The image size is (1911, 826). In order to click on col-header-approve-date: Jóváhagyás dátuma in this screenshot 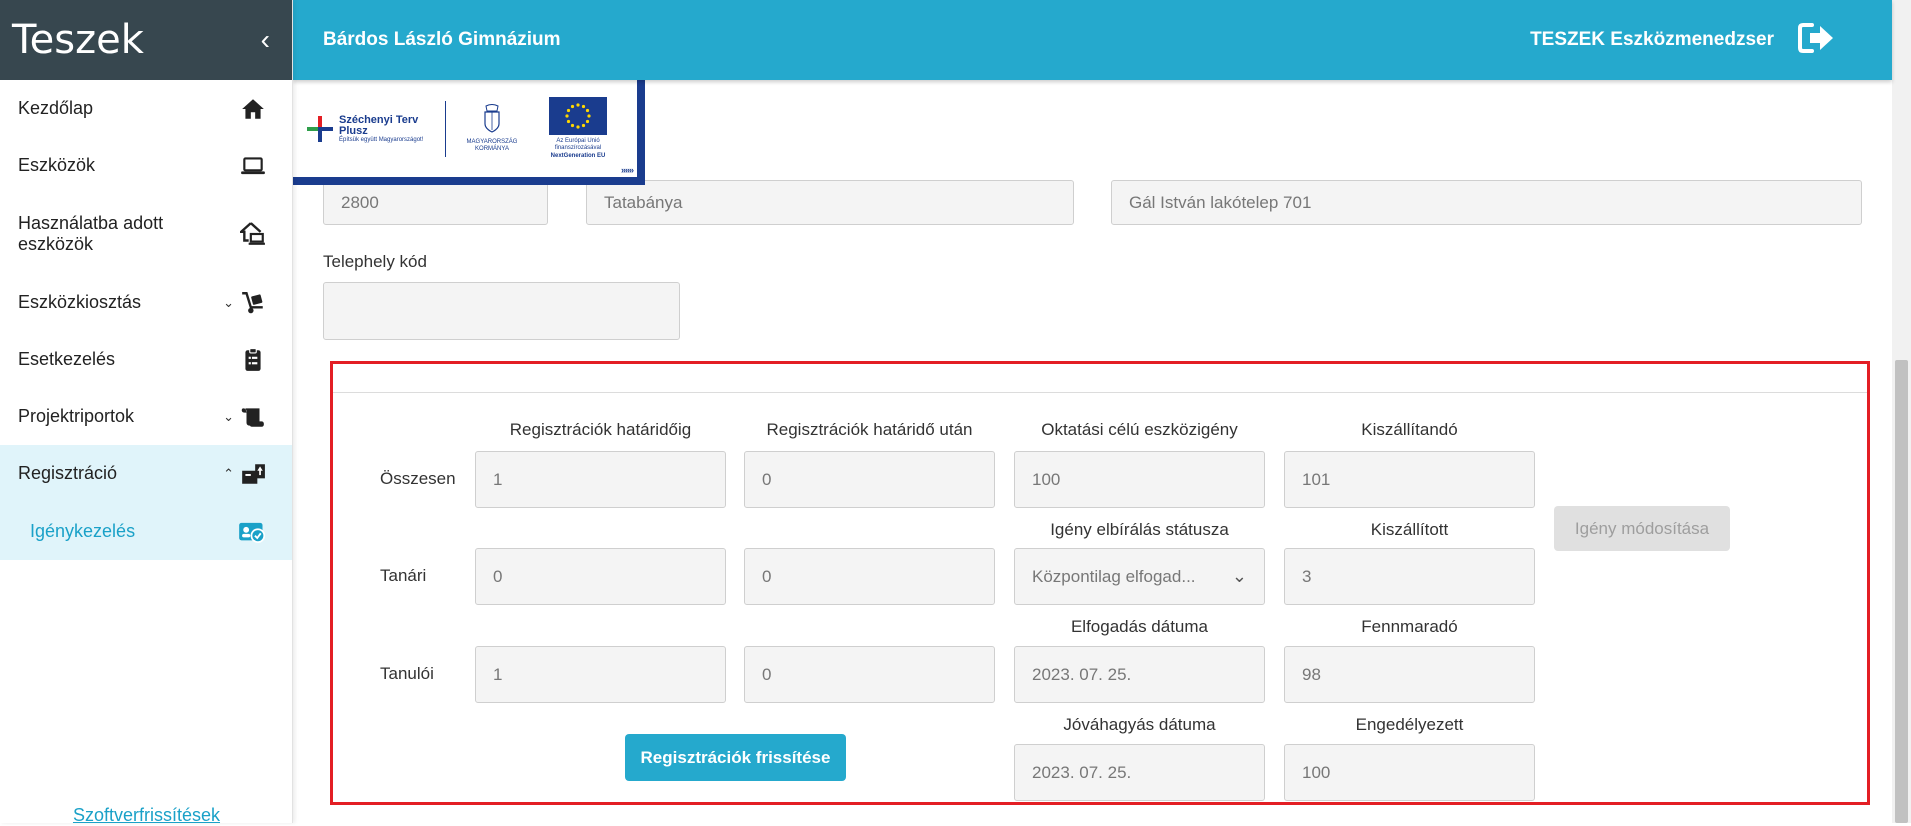, I will do `click(1139, 724)`.